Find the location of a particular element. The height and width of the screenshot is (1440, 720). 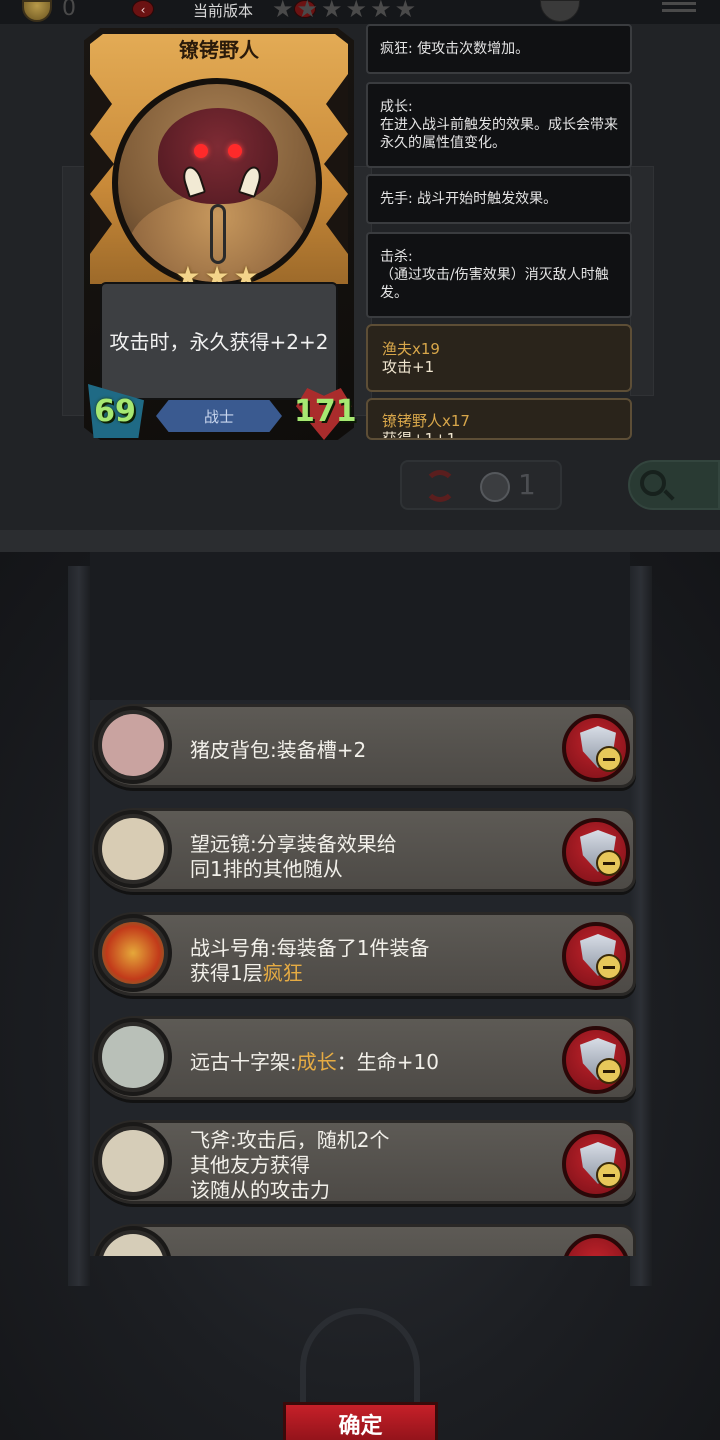

axe-icon is located at coordinates (133, 1161).